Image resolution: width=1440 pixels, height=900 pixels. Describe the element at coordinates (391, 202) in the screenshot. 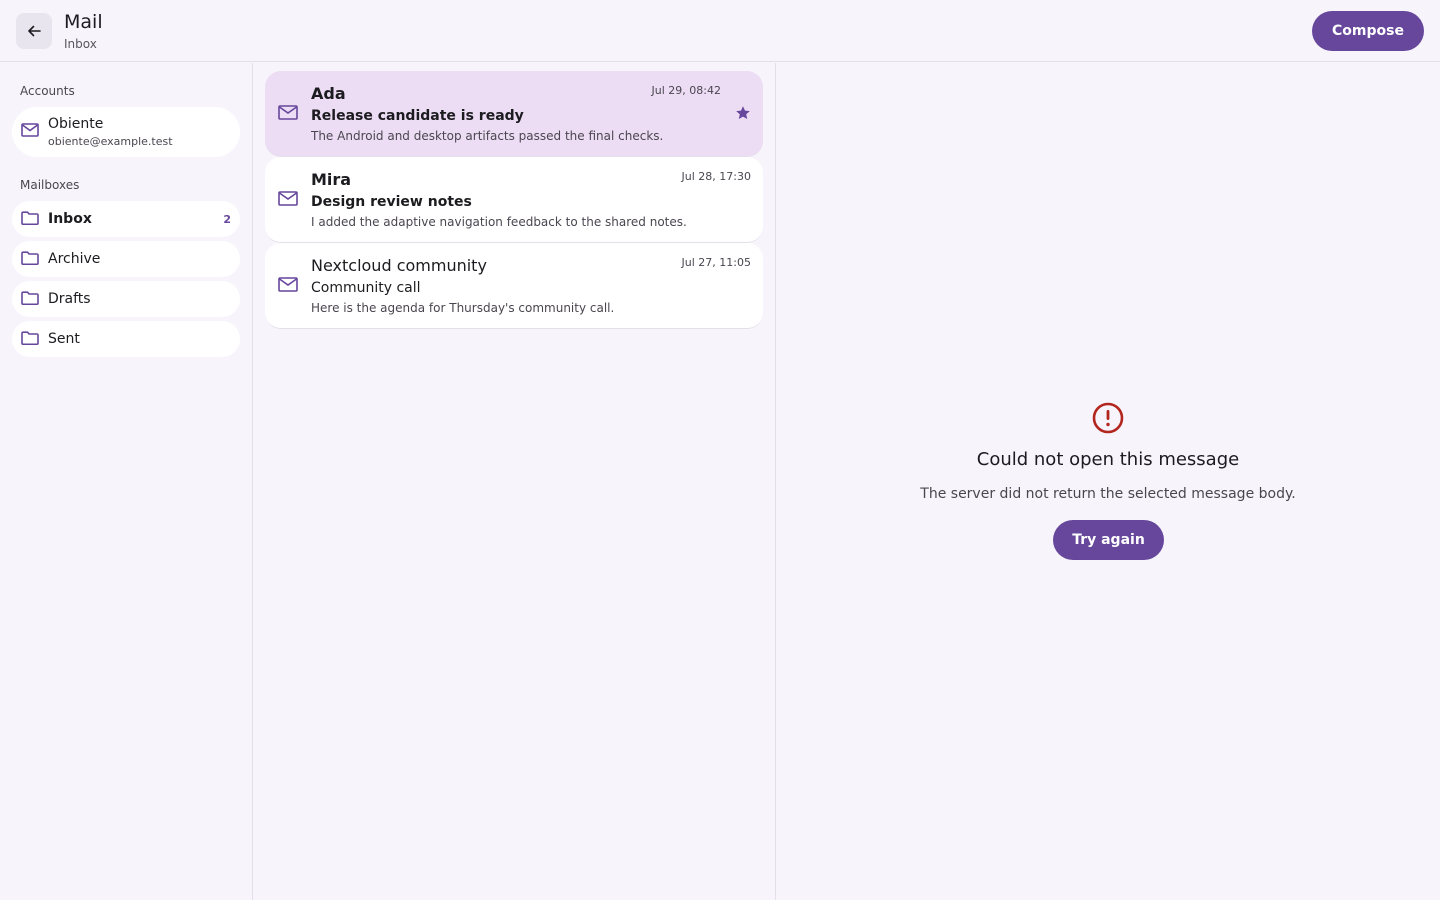

I see `message-subject: Design review notes` at that location.